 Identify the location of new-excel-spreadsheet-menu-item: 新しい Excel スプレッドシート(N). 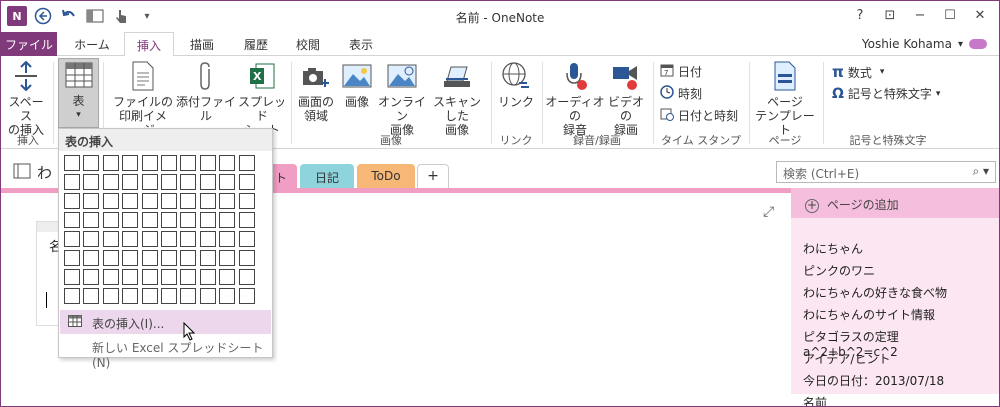
(165, 352).